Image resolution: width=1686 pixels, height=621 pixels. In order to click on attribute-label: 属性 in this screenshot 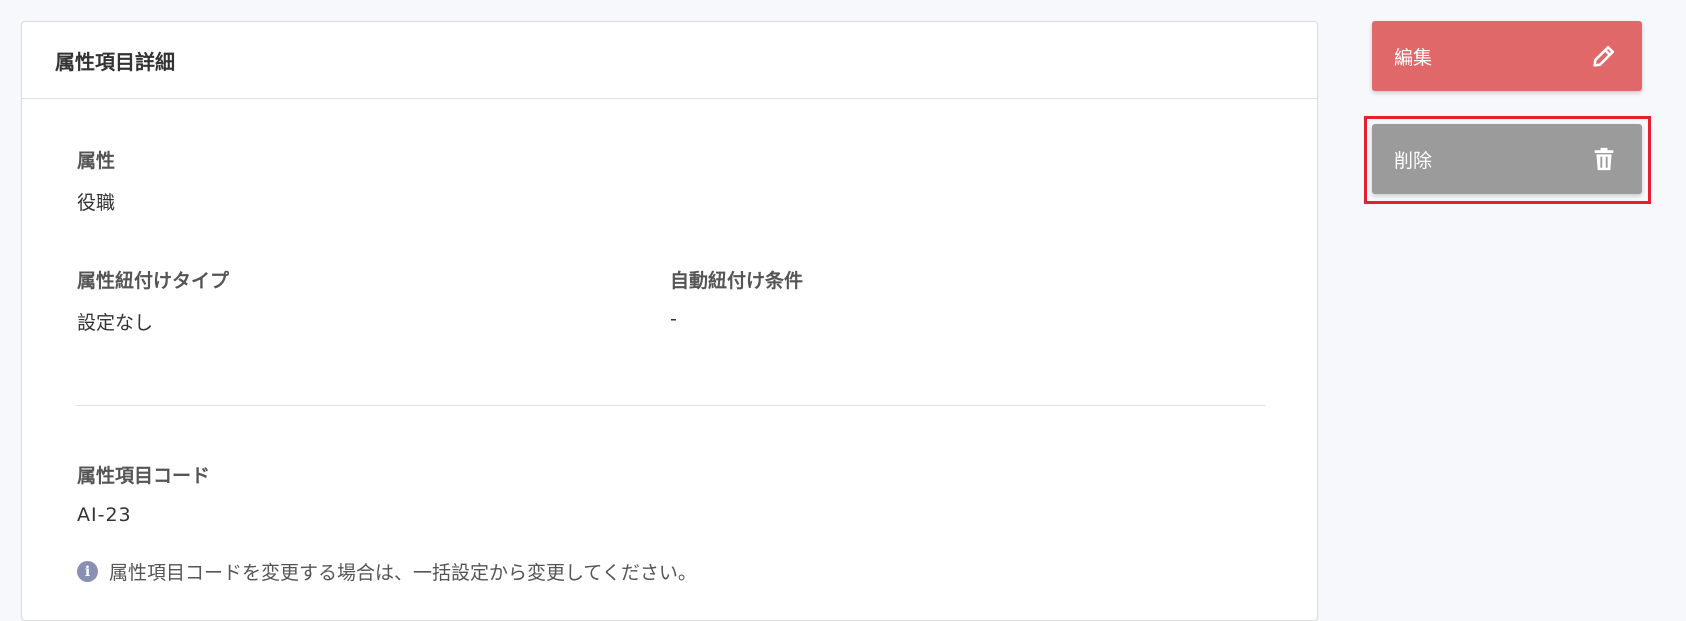, I will do `click(96, 161)`.